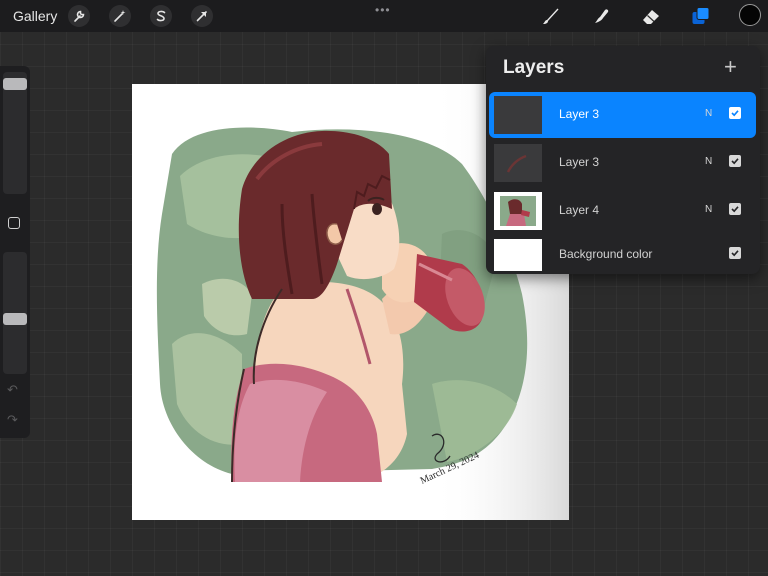 The image size is (768, 576). Describe the element at coordinates (202, 16) in the screenshot. I see `transform-arrow-icon` at that location.